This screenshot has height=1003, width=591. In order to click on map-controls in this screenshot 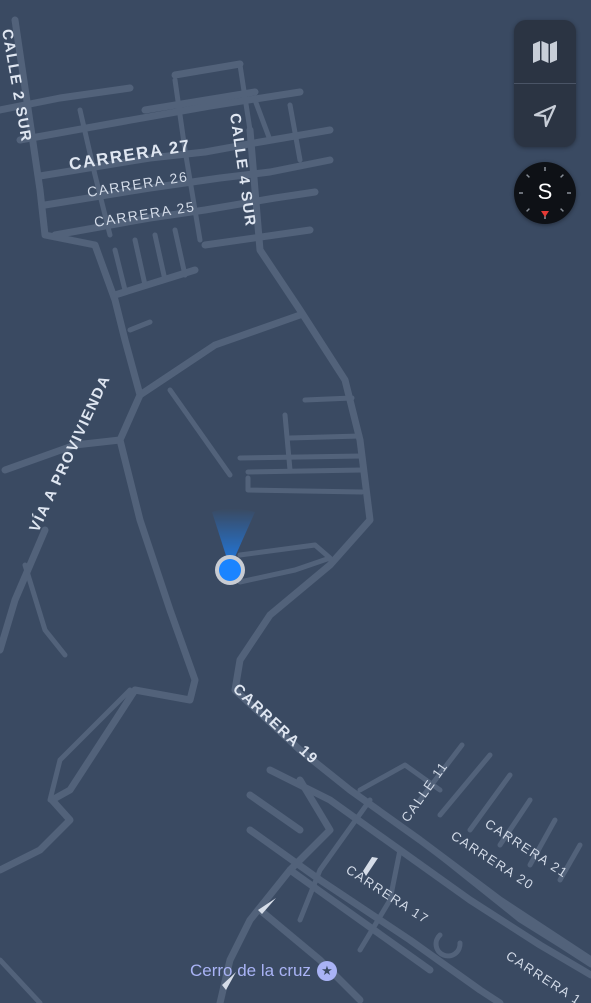, I will do `click(545, 83)`.